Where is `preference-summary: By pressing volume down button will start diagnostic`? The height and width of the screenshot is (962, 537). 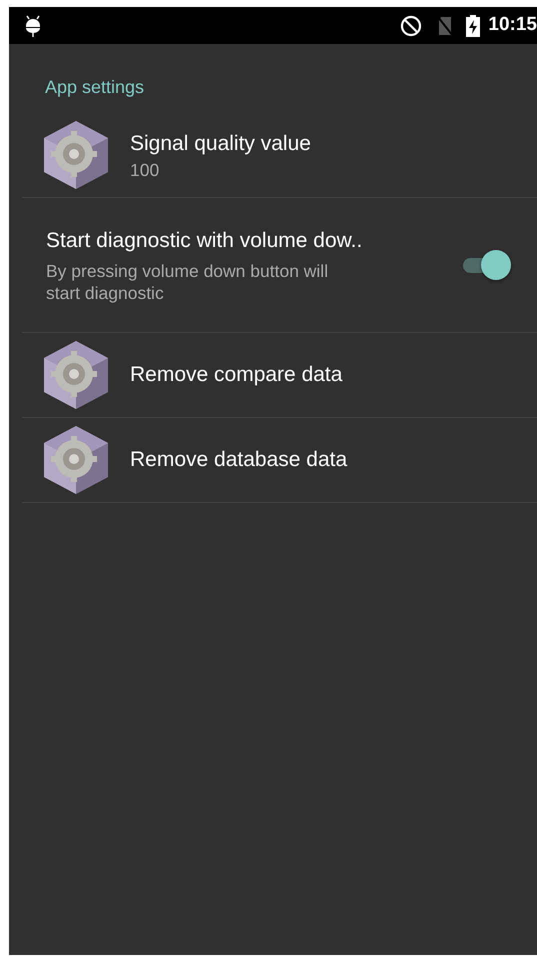
preference-summary: By pressing volume down button will start diagnostic is located at coordinates (188, 282).